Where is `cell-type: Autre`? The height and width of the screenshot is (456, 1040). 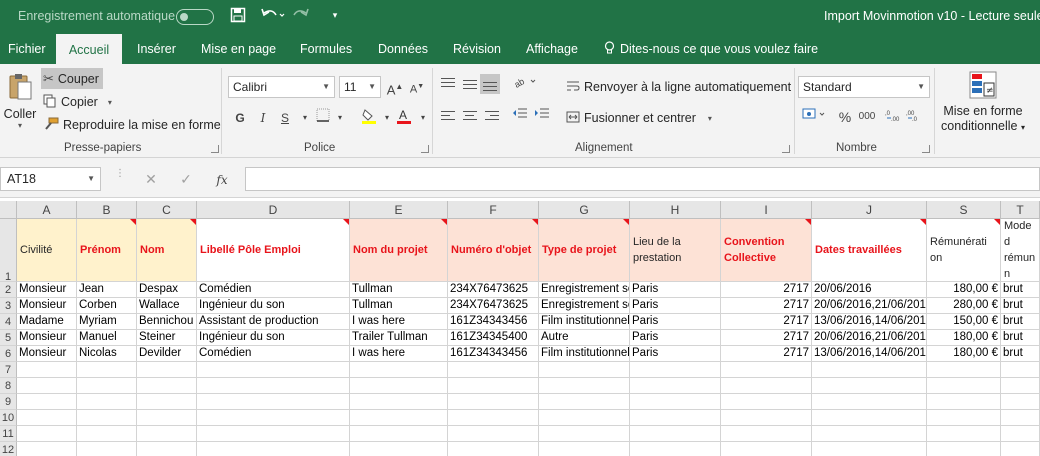
cell-type: Autre is located at coordinates (584, 338).